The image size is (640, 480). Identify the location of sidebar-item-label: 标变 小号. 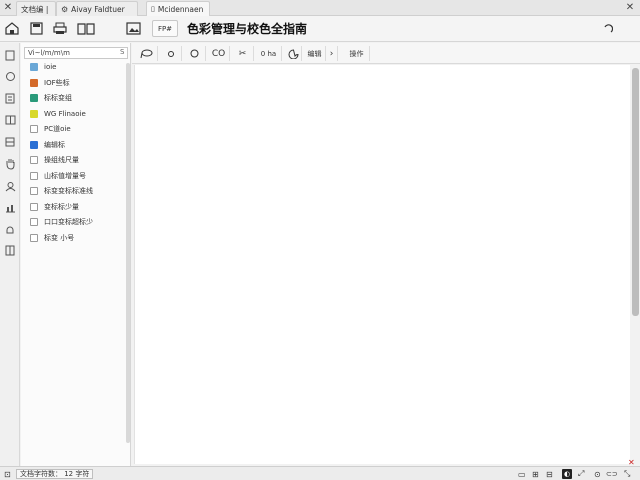
(59, 237).